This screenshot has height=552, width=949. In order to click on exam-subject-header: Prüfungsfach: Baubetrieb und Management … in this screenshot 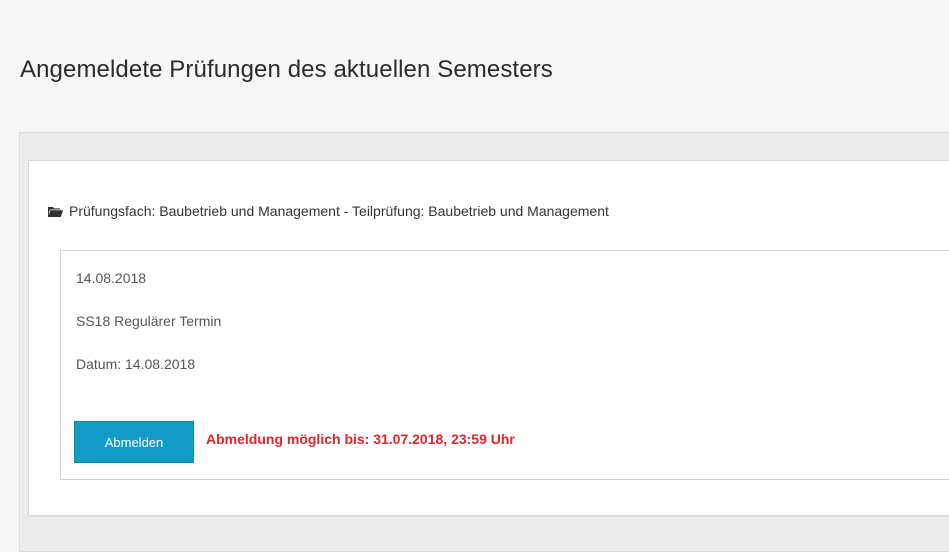, I will do `click(328, 211)`.